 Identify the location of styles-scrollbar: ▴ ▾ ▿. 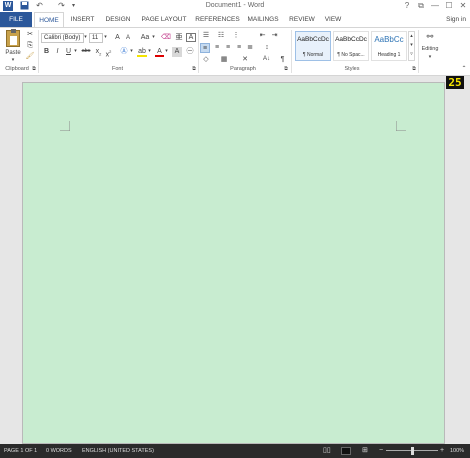
(411, 46).